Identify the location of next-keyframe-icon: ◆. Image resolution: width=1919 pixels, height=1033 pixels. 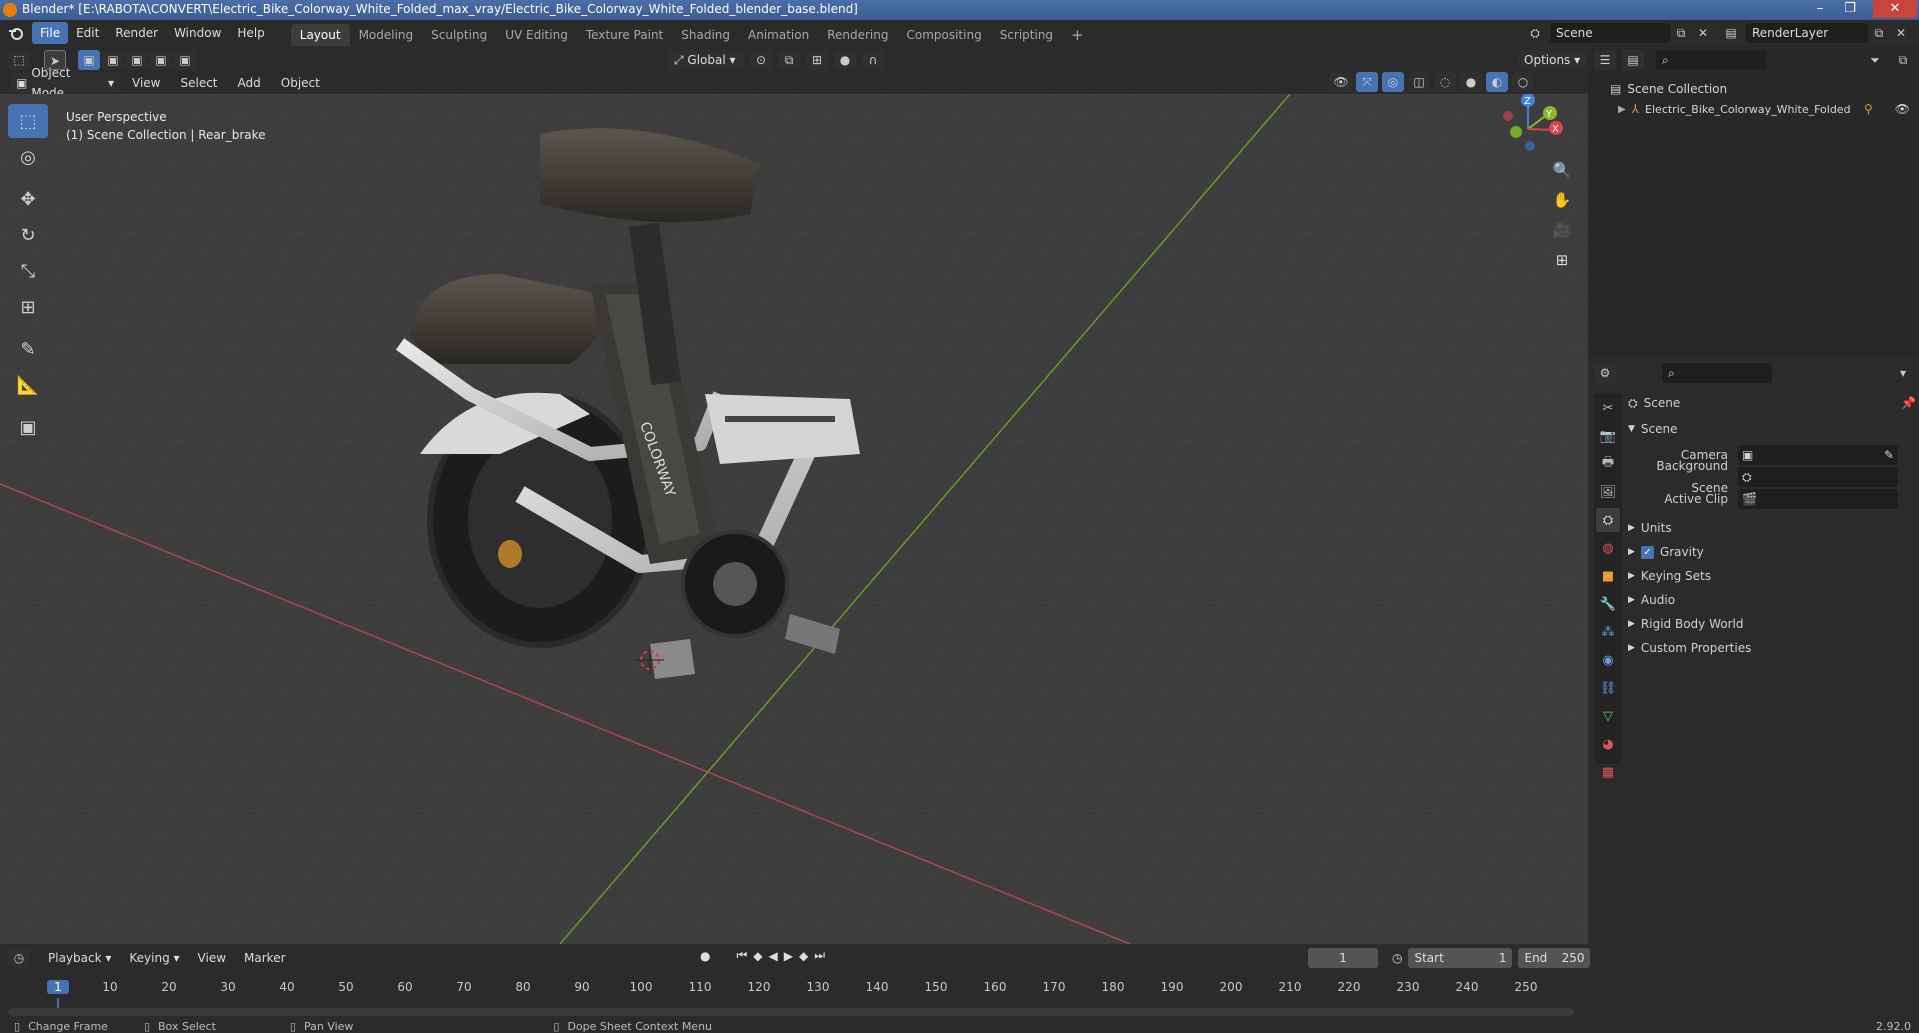
(803, 956).